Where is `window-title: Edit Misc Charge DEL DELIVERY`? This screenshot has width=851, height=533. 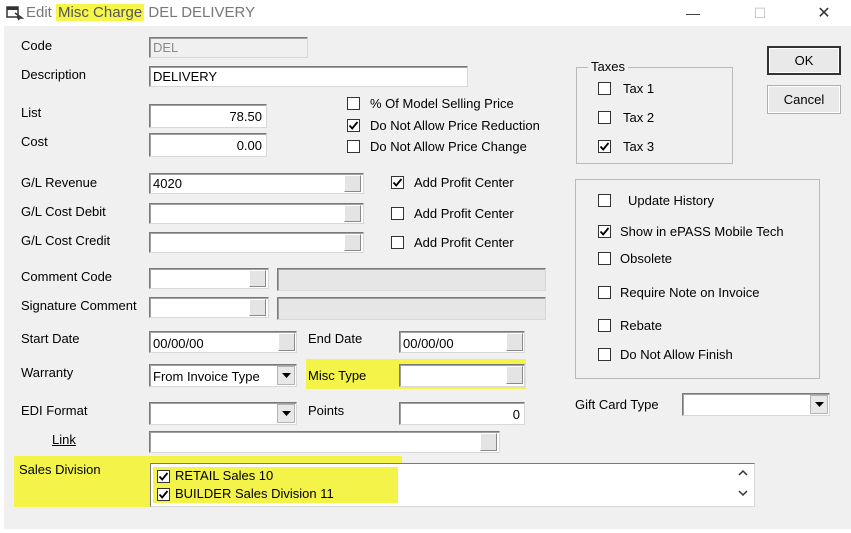
window-title: Edit Misc Charge DEL DELIVERY is located at coordinates (141, 12).